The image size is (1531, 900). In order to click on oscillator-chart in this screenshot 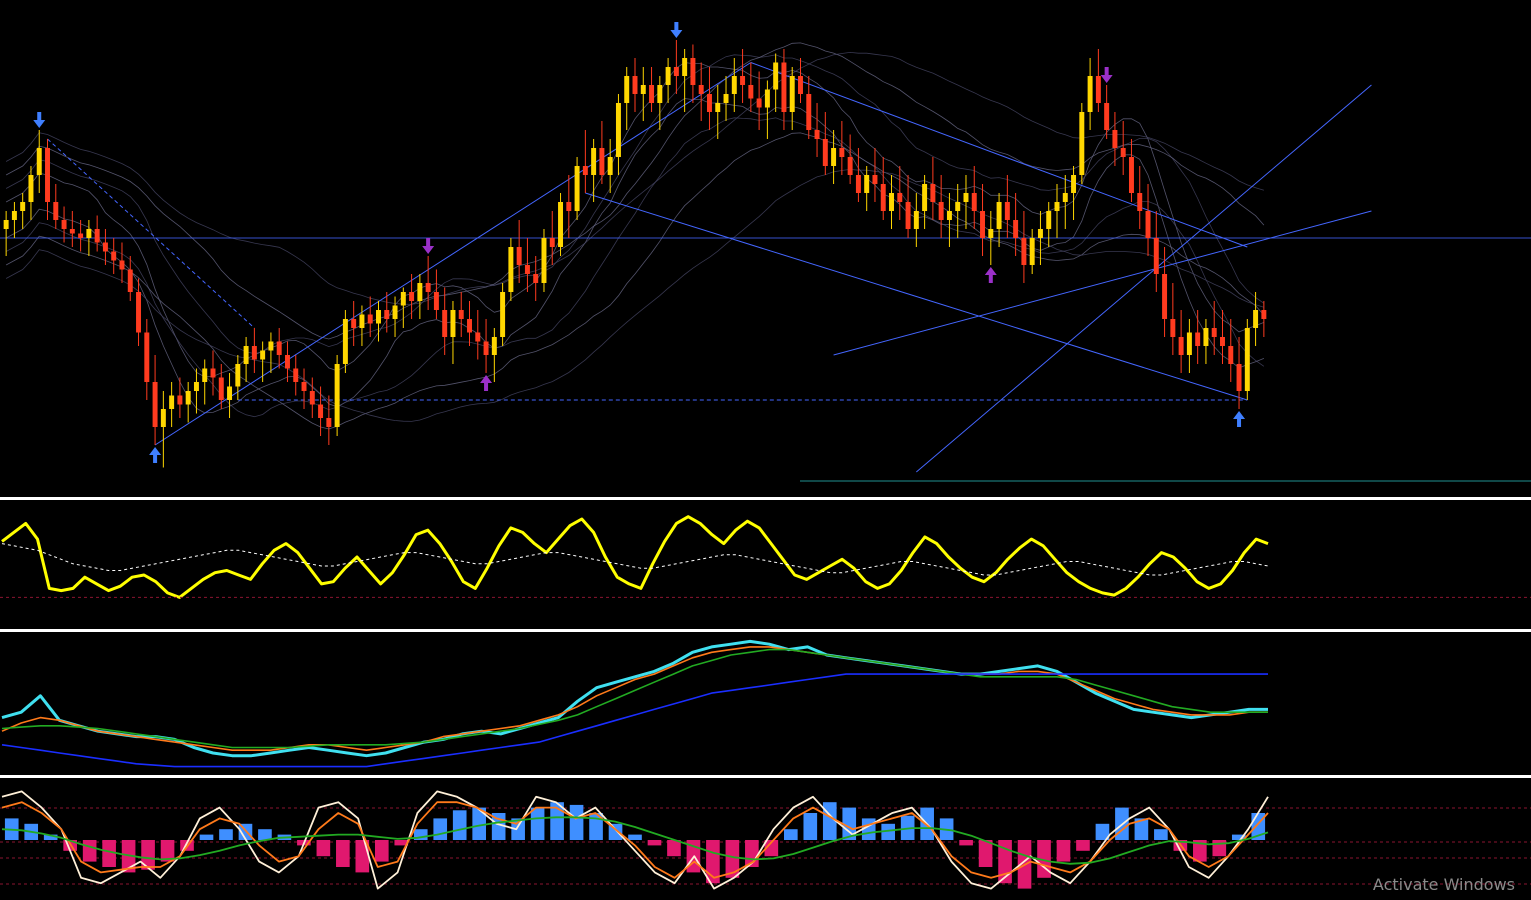, I will do `click(765, 564)`.